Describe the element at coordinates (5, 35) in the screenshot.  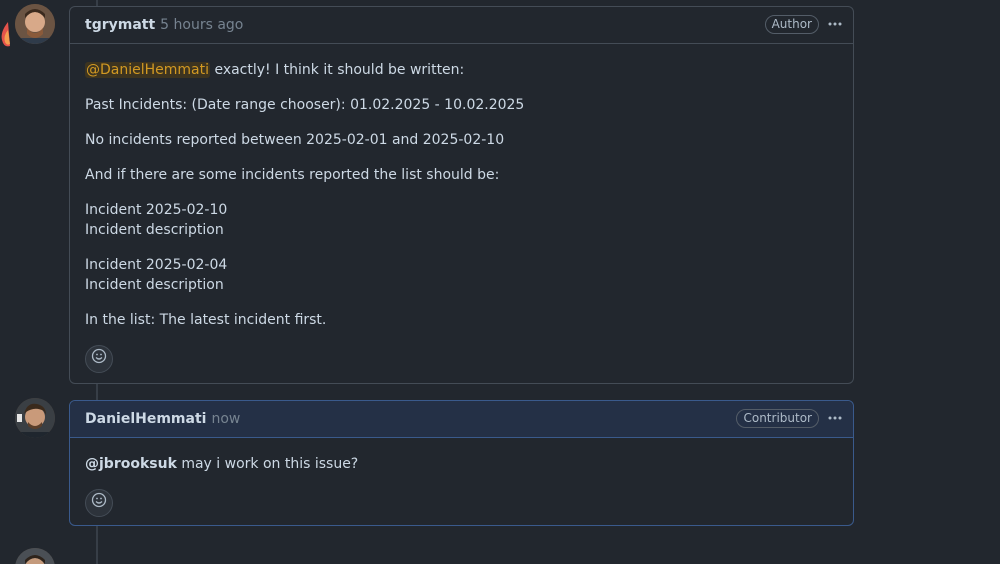
I see `flame-icon` at that location.